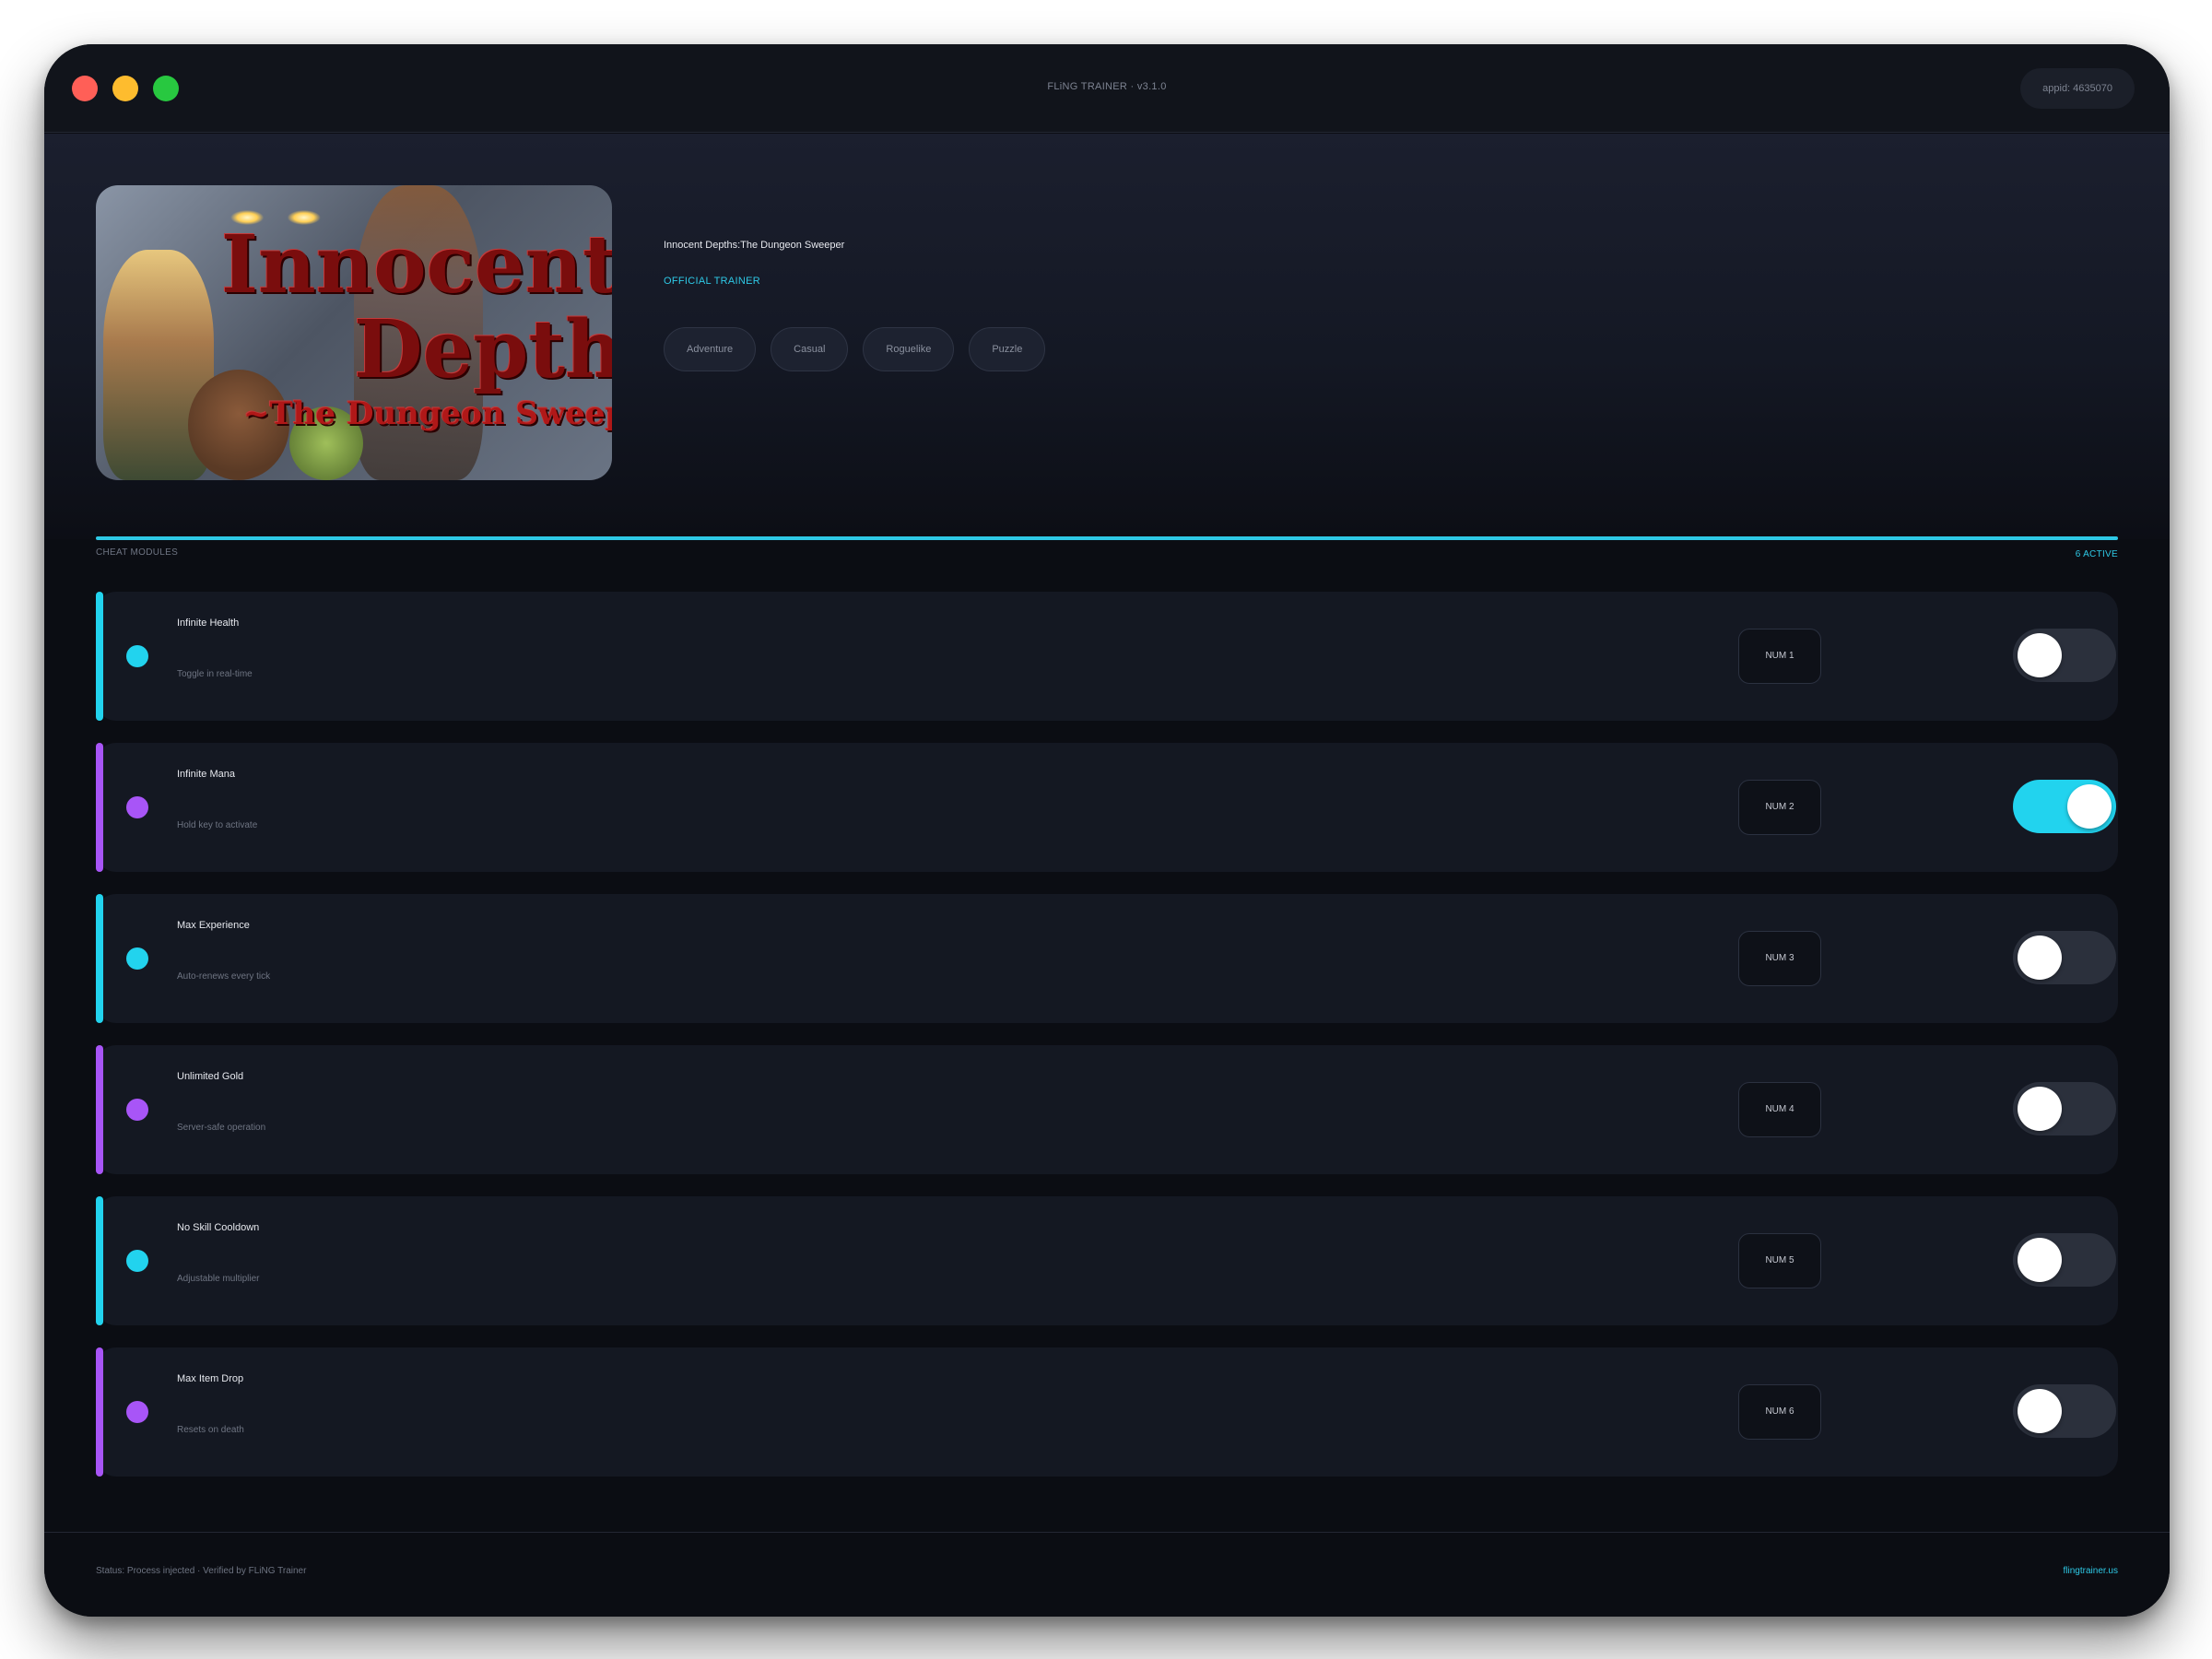 The height and width of the screenshot is (1659, 2212). What do you see at coordinates (213, 925) in the screenshot?
I see `cheat-name: Max Experience` at bounding box center [213, 925].